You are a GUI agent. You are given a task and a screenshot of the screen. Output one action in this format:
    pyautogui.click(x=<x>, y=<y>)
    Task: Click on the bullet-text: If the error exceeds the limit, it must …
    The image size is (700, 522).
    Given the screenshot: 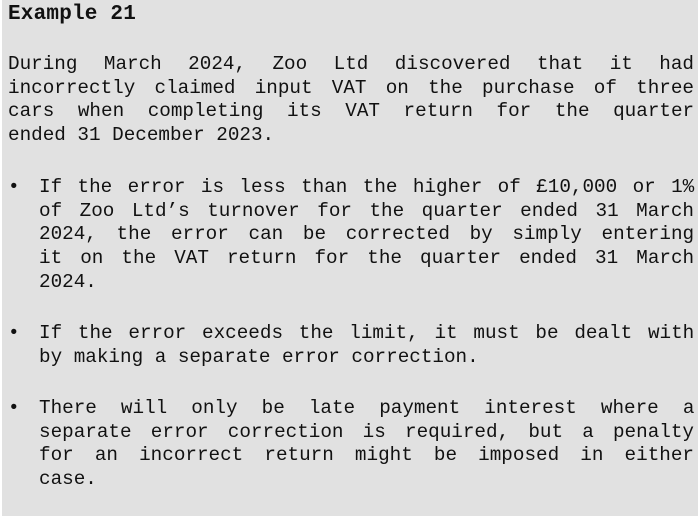 What is the action you would take?
    pyautogui.click(x=366, y=345)
    